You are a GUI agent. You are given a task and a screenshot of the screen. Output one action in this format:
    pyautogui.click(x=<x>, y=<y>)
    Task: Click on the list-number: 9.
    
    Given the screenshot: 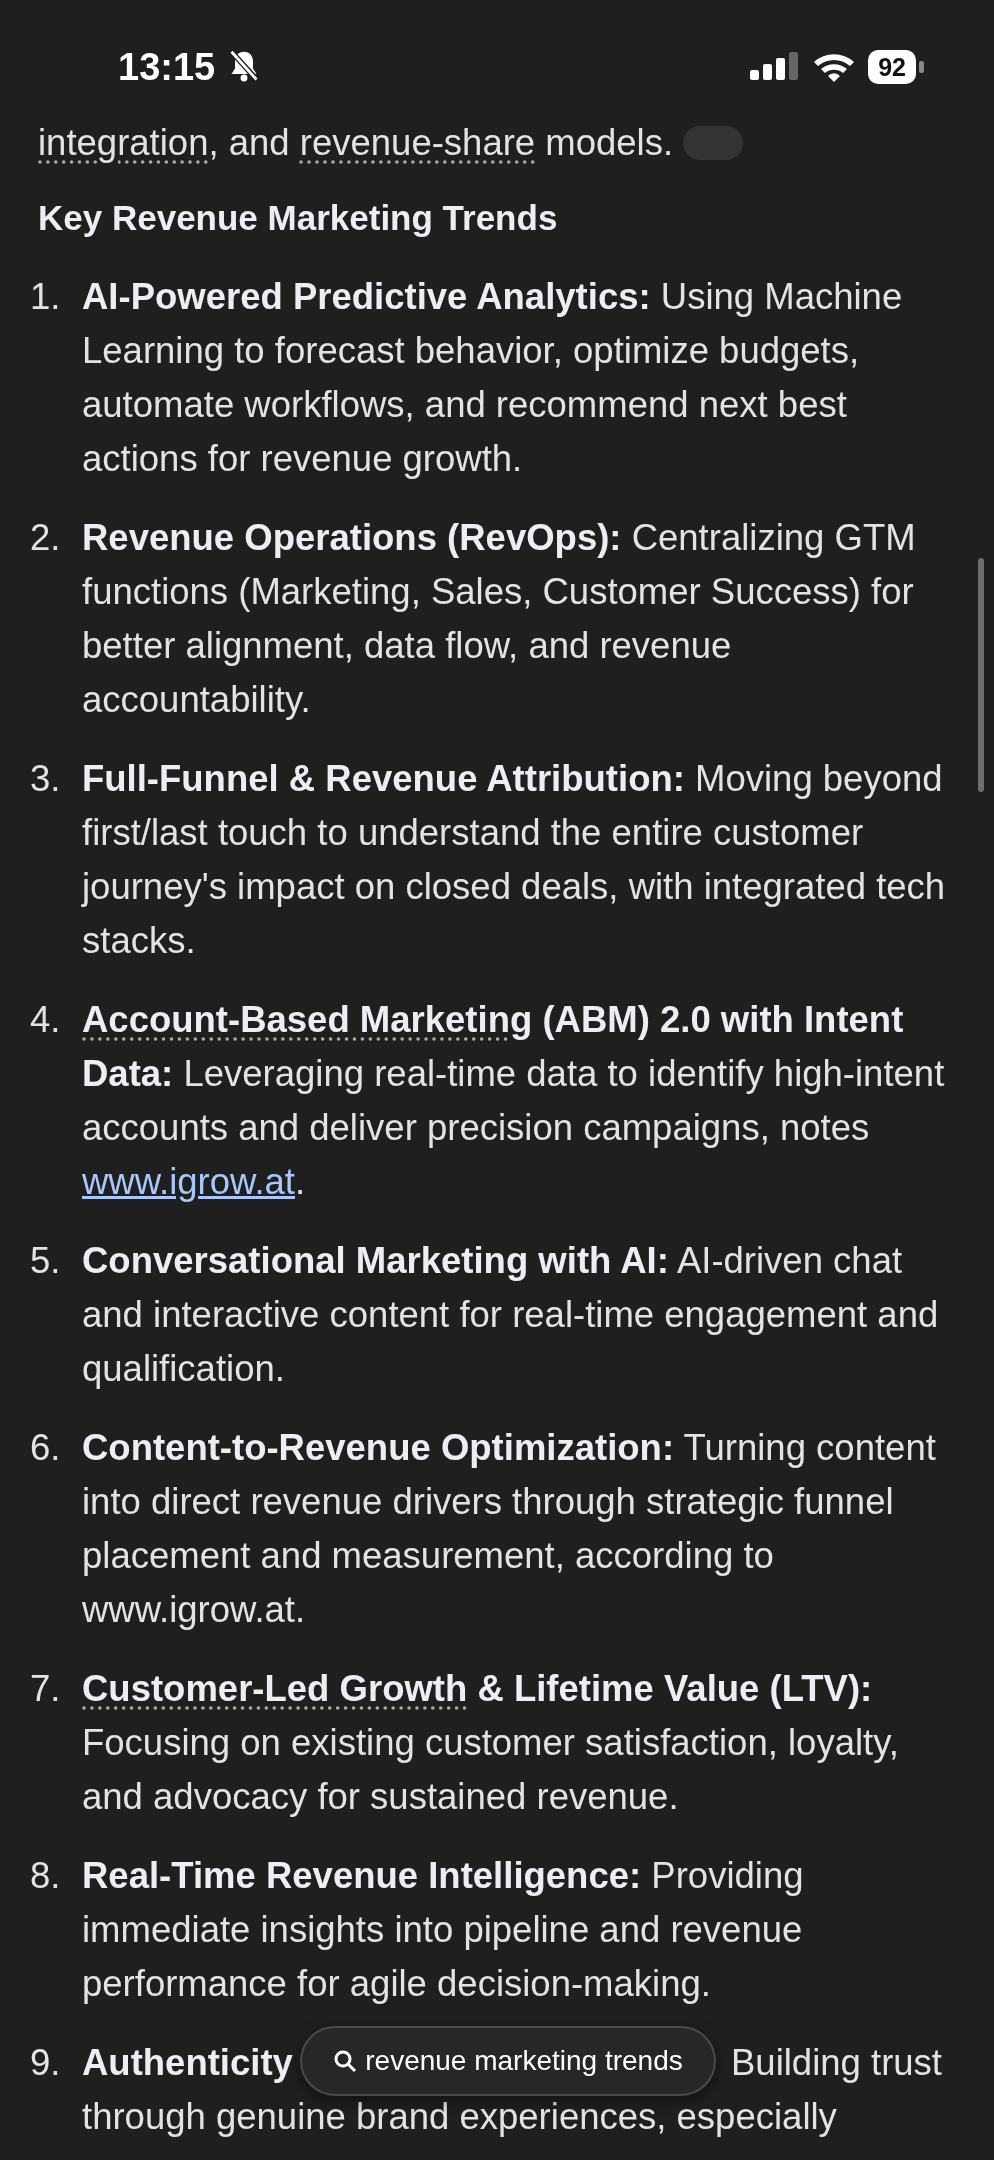 What is the action you would take?
    pyautogui.click(x=46, y=2063)
    